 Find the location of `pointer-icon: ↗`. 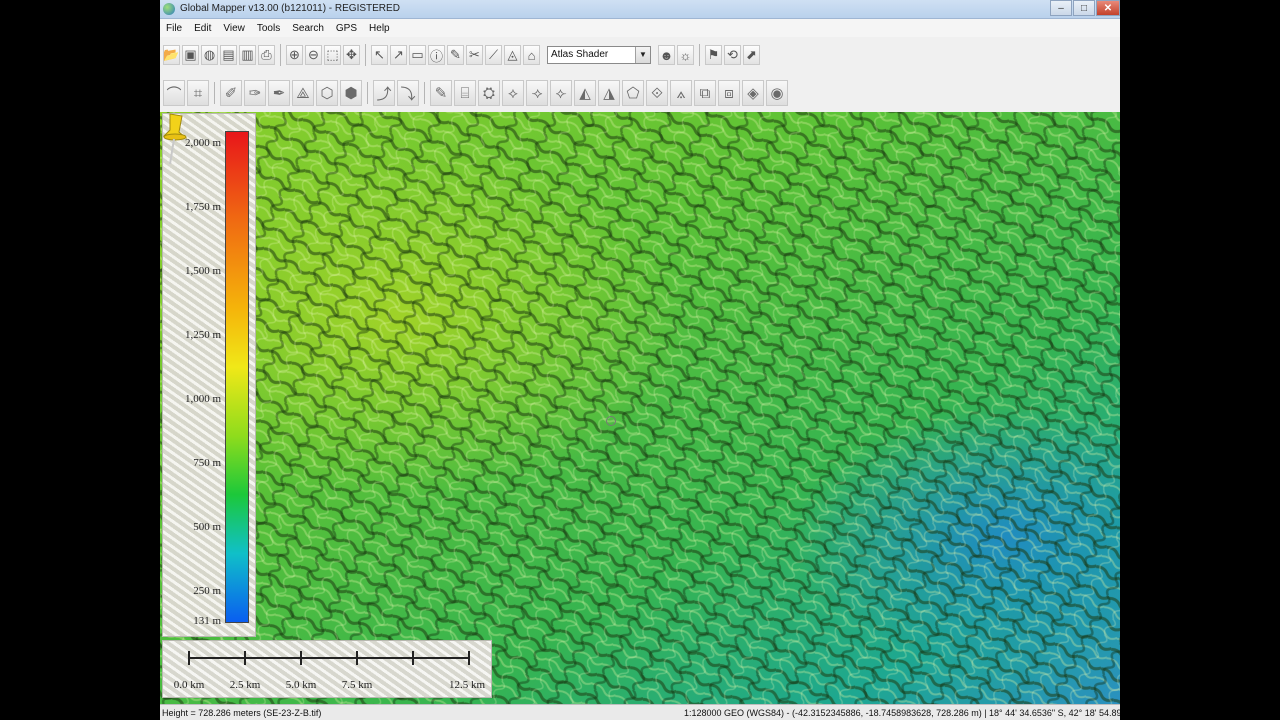

pointer-icon: ↗ is located at coordinates (398, 55).